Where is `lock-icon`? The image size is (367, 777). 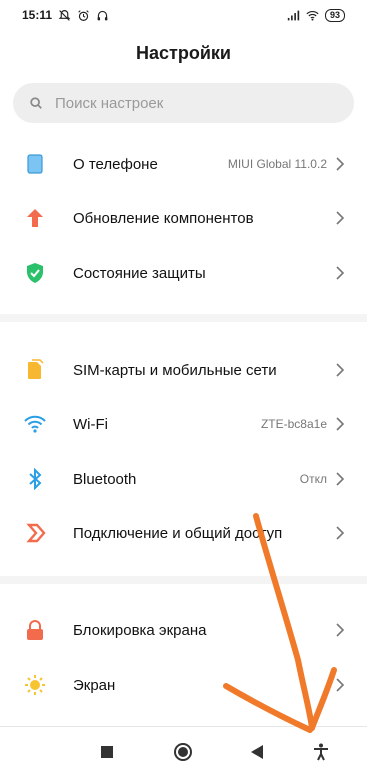 lock-icon is located at coordinates (35, 630).